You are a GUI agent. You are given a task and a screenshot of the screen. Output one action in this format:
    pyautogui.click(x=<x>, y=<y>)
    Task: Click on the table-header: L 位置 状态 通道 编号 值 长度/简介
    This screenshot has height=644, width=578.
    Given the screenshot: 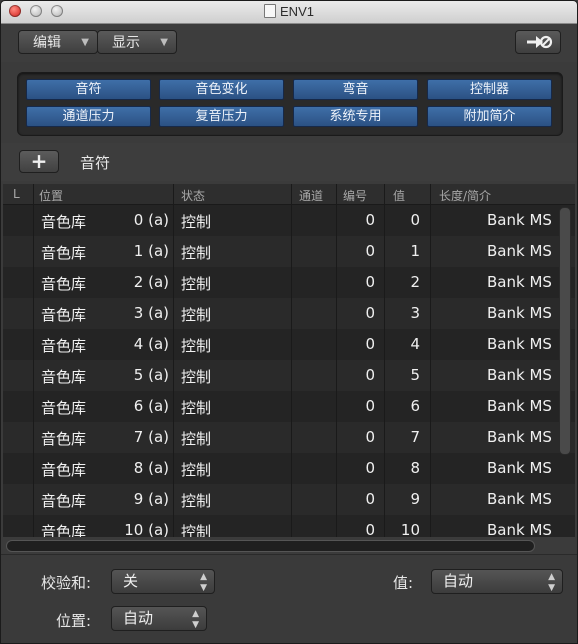 What is the action you would take?
    pyautogui.click(x=289, y=194)
    